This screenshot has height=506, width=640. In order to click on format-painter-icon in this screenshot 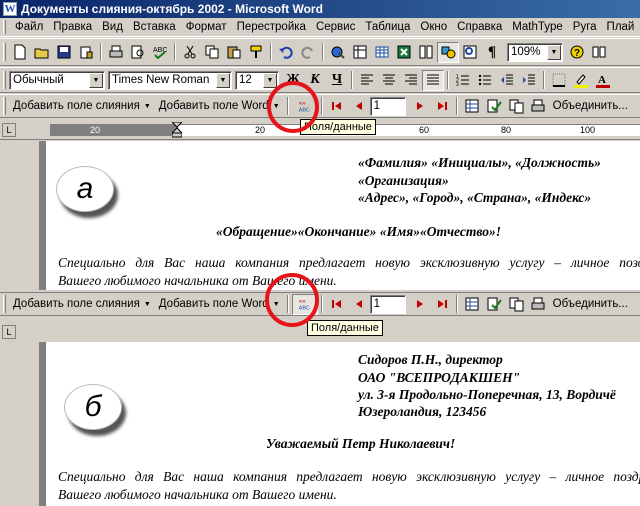, I will do `click(256, 52)`.